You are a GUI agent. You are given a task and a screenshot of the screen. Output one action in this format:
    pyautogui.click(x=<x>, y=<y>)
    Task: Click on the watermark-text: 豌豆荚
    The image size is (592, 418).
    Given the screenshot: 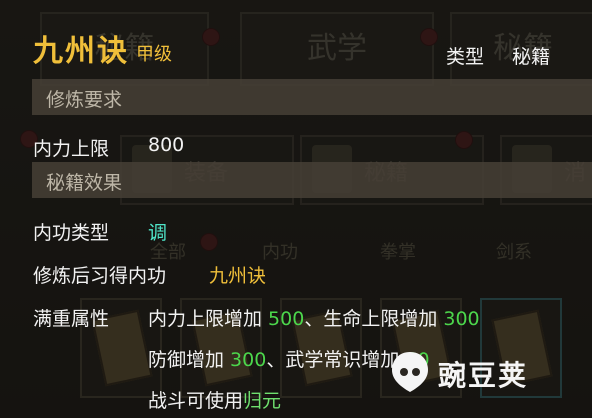 What is the action you would take?
    pyautogui.click(x=483, y=375)
    